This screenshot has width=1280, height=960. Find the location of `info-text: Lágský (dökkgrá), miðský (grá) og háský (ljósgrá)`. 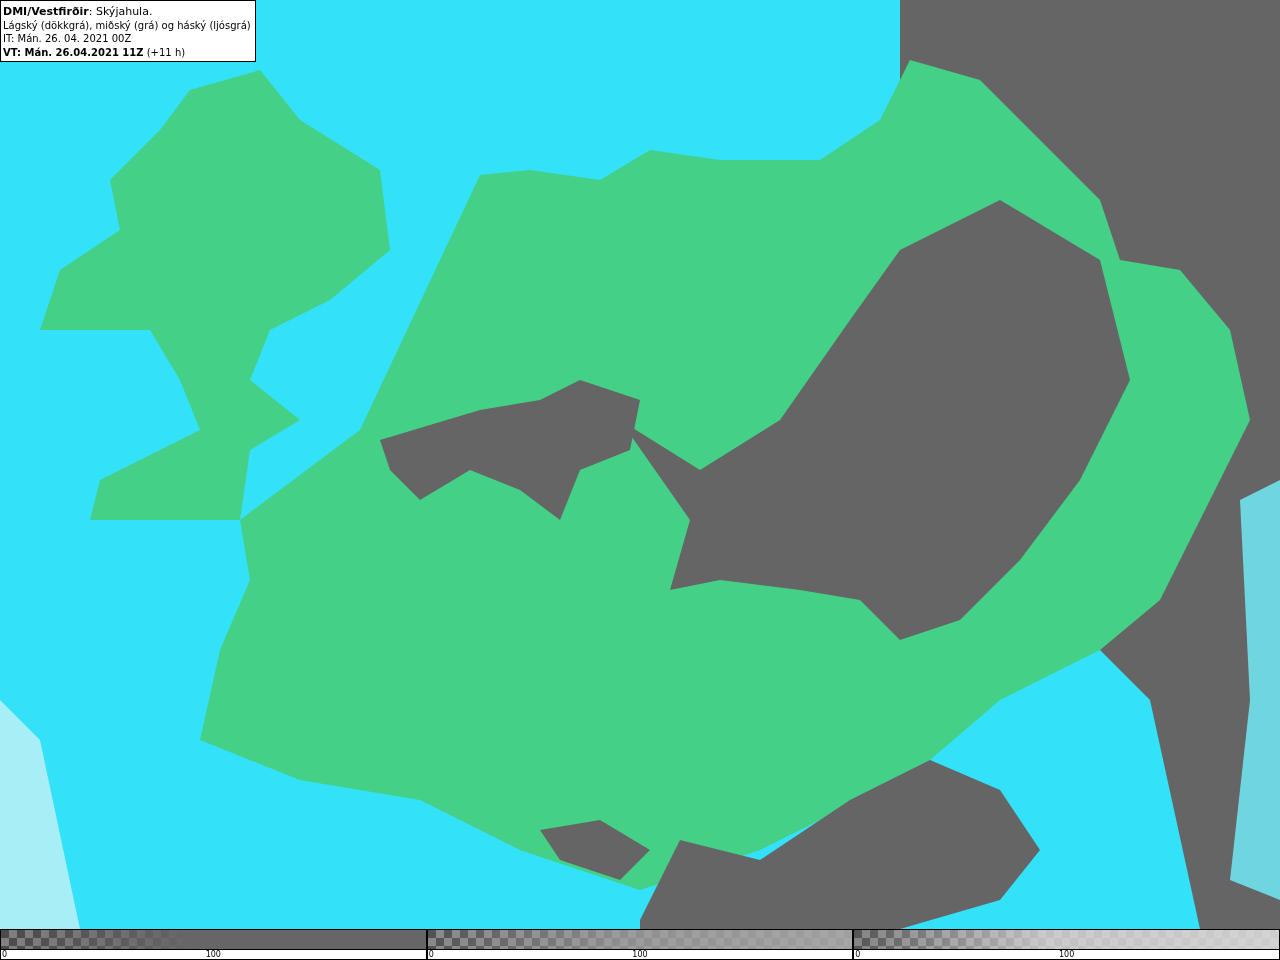

info-text: Lágský (dökkgrá), miðský (grá) og háský (ljósgrá) is located at coordinates (127, 25).